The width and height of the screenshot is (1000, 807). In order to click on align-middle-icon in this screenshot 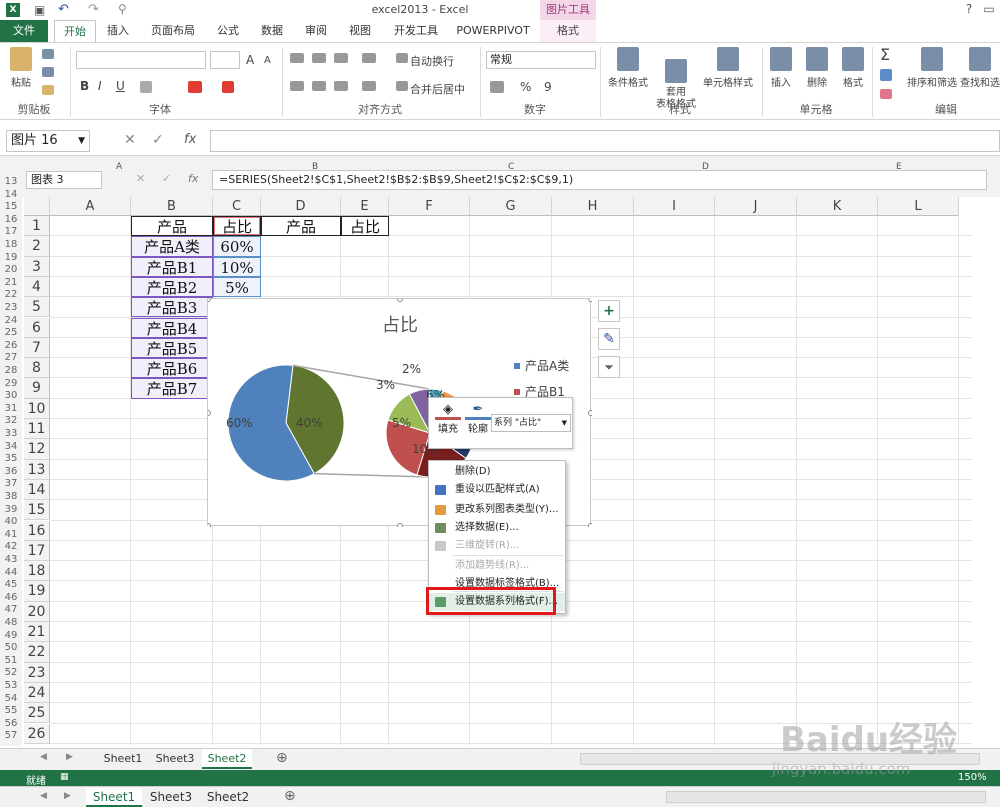, I will do `click(319, 58)`.